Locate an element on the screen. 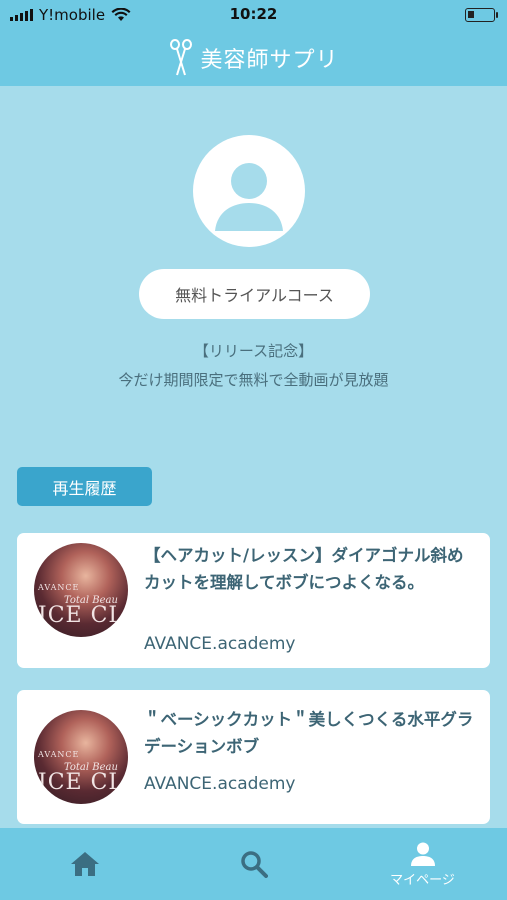 The image size is (507, 900). tab-bar: マイページ is located at coordinates (253, 864).